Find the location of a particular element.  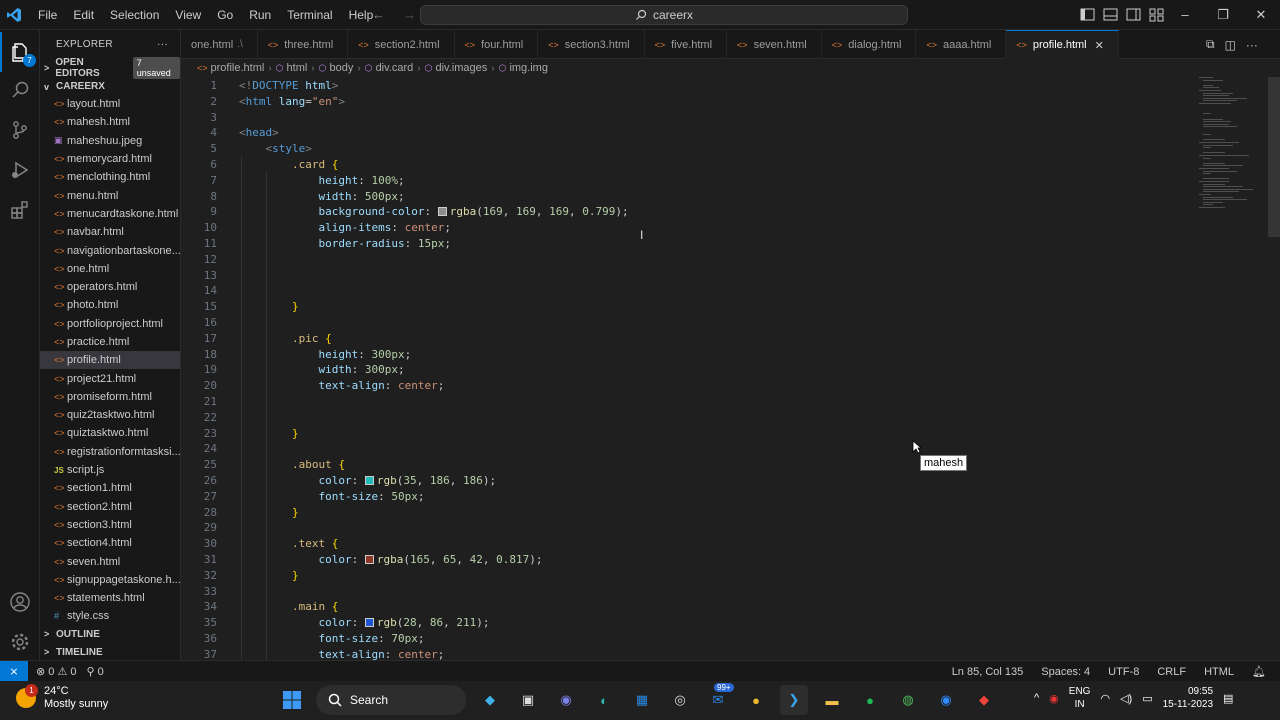

tab-four: <> four.html is located at coordinates (497, 44).